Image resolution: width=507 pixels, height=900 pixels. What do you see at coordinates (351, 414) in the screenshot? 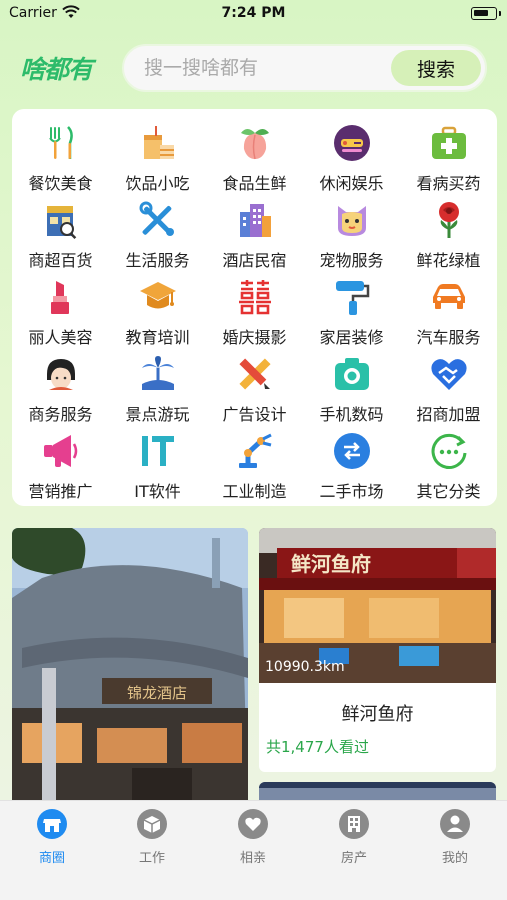
I see `category-label: 手机数码` at bounding box center [351, 414].